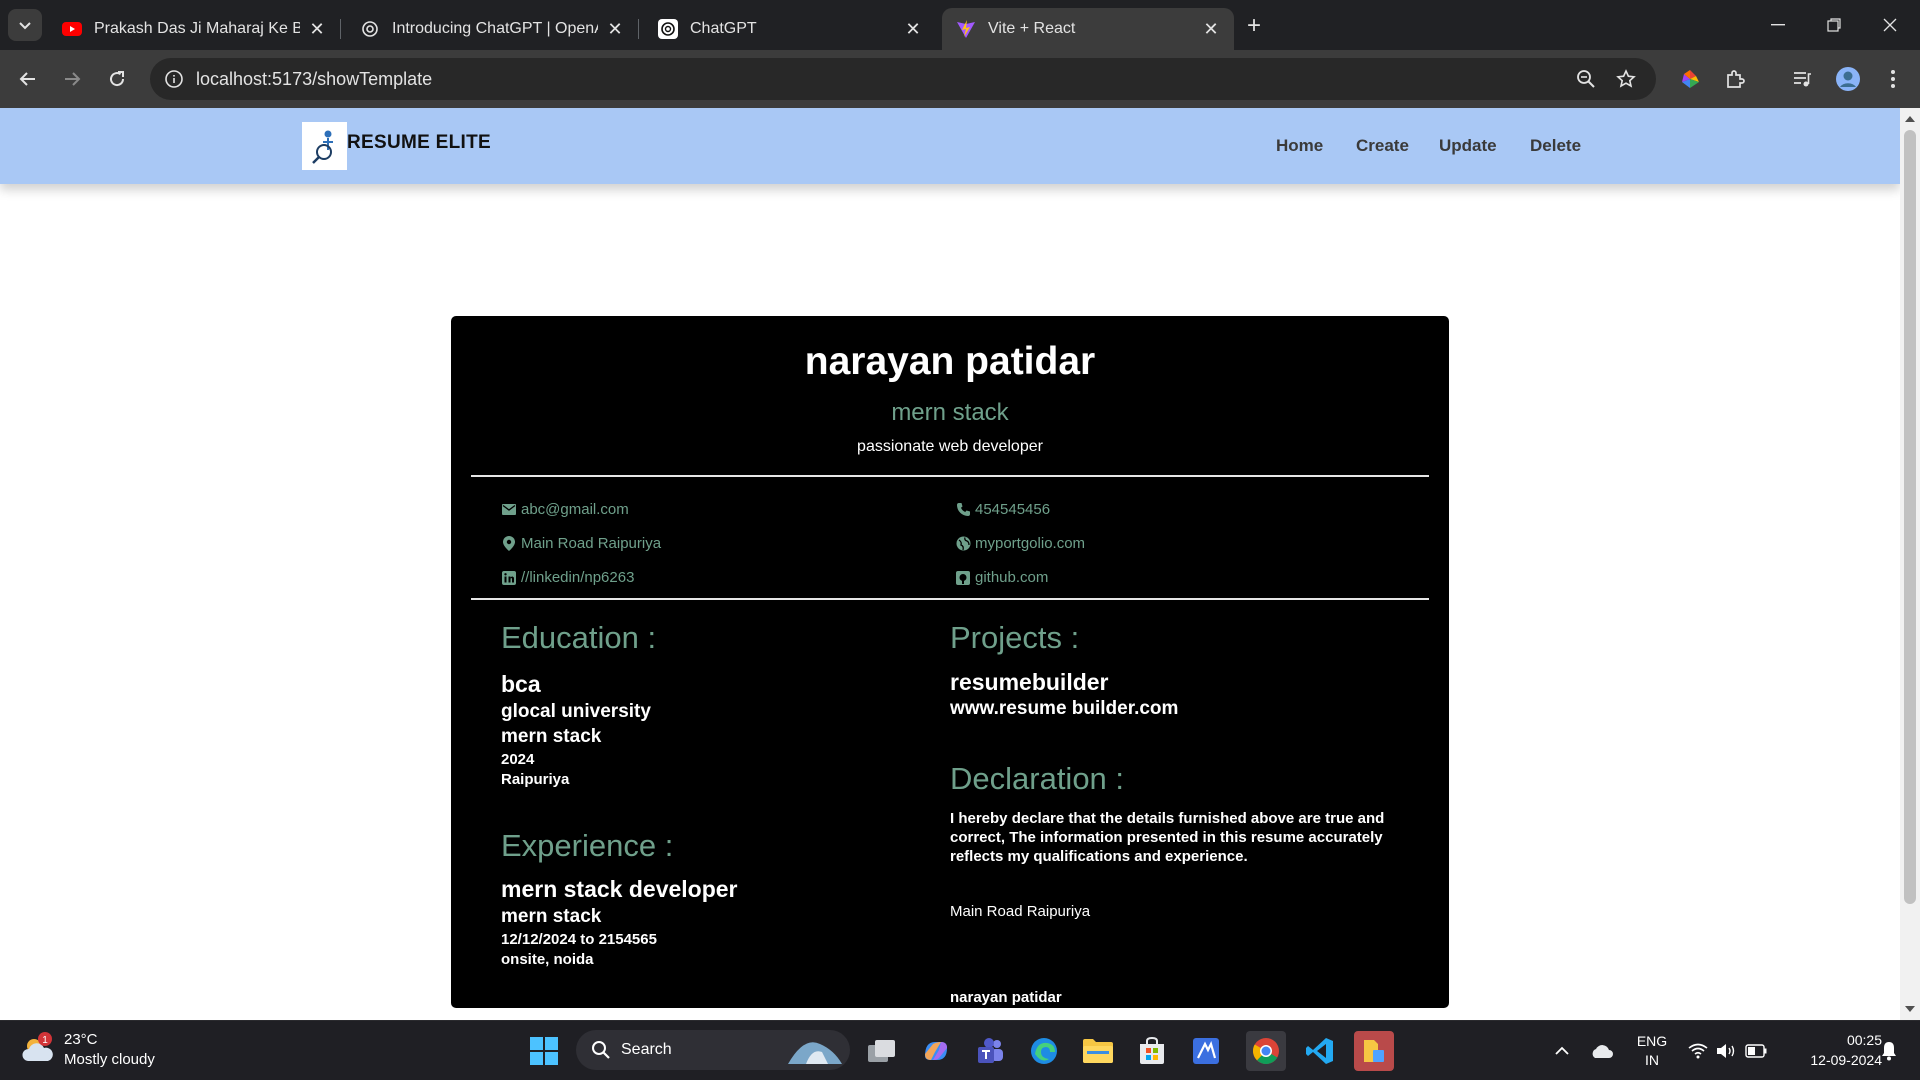 This screenshot has width=1920, height=1080. What do you see at coordinates (1020, 911) in the screenshot?
I see `declaration-signature-address: Main Road Raipuriya` at bounding box center [1020, 911].